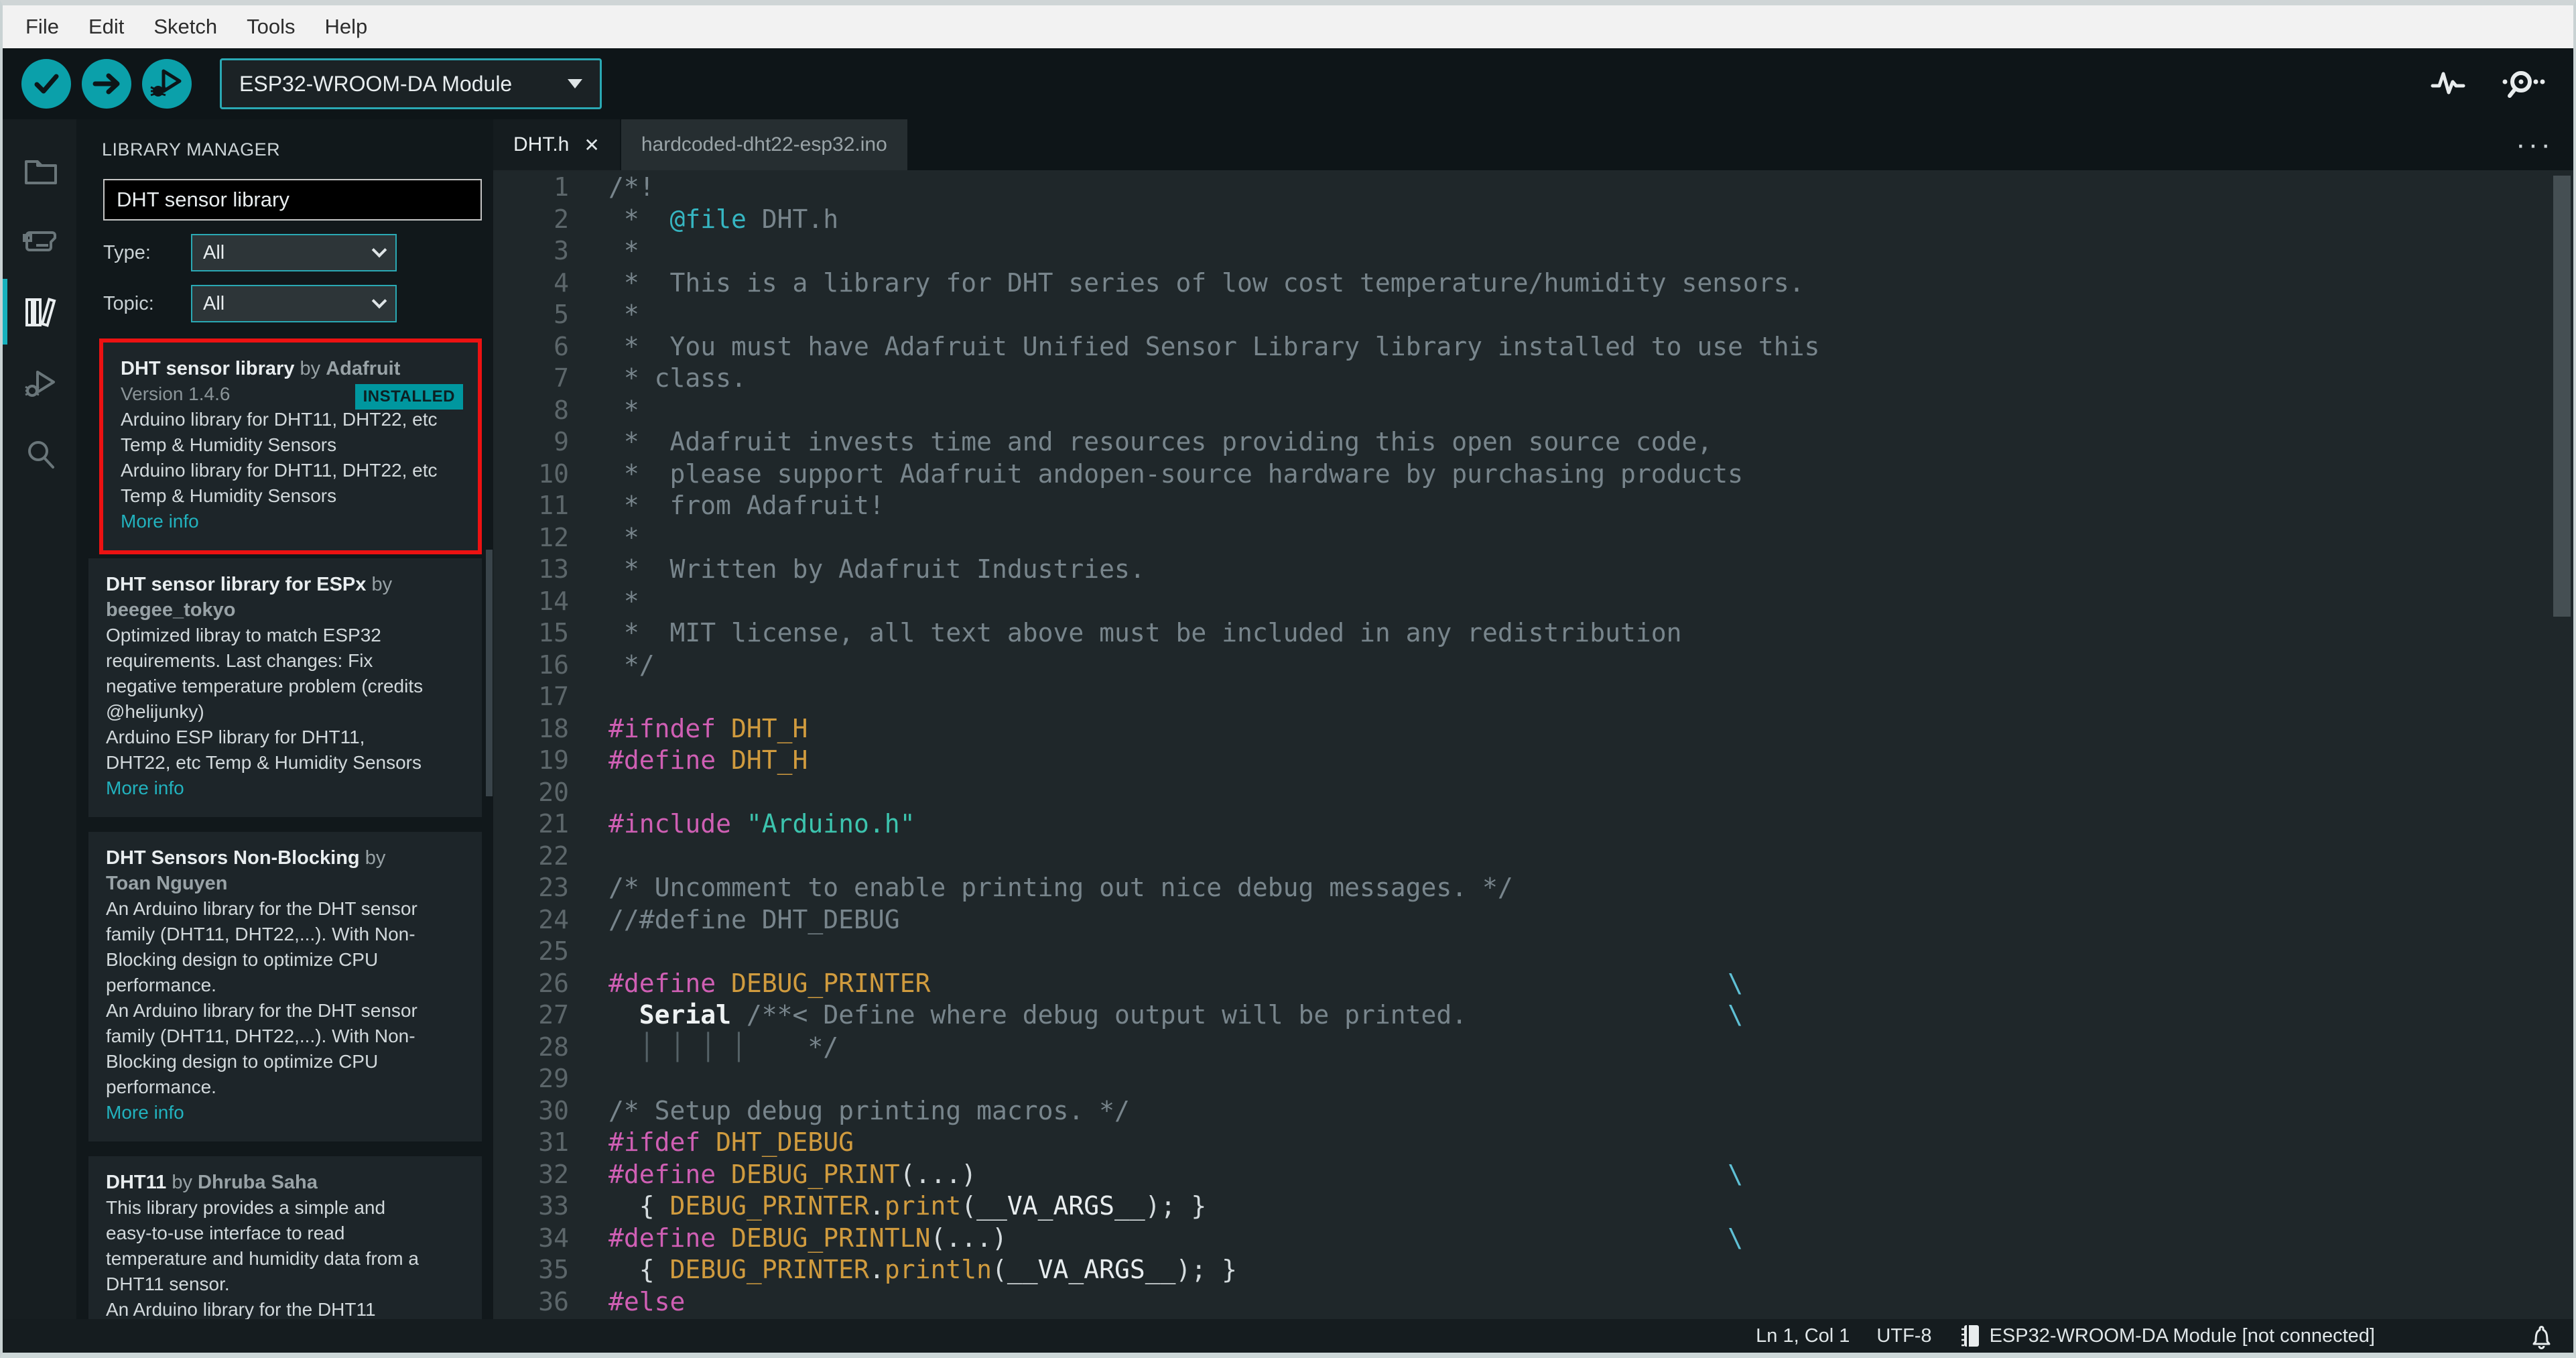 The image size is (2576, 1358). Describe the element at coordinates (631, 187) in the screenshot. I see `code-line-text: /*!` at that location.